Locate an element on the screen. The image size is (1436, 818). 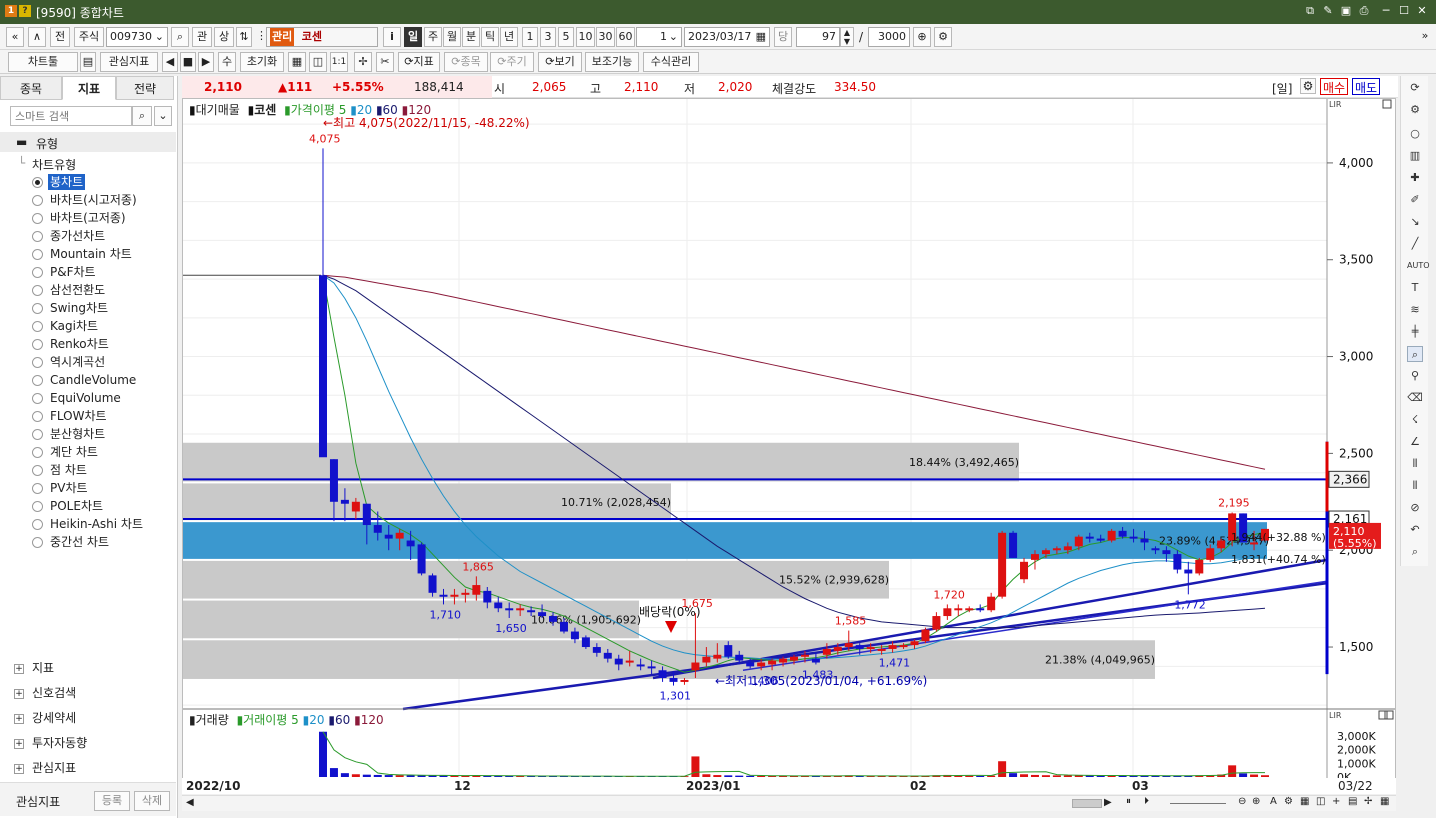
maximize-button: ☐ is located at coordinates (1404, 11).